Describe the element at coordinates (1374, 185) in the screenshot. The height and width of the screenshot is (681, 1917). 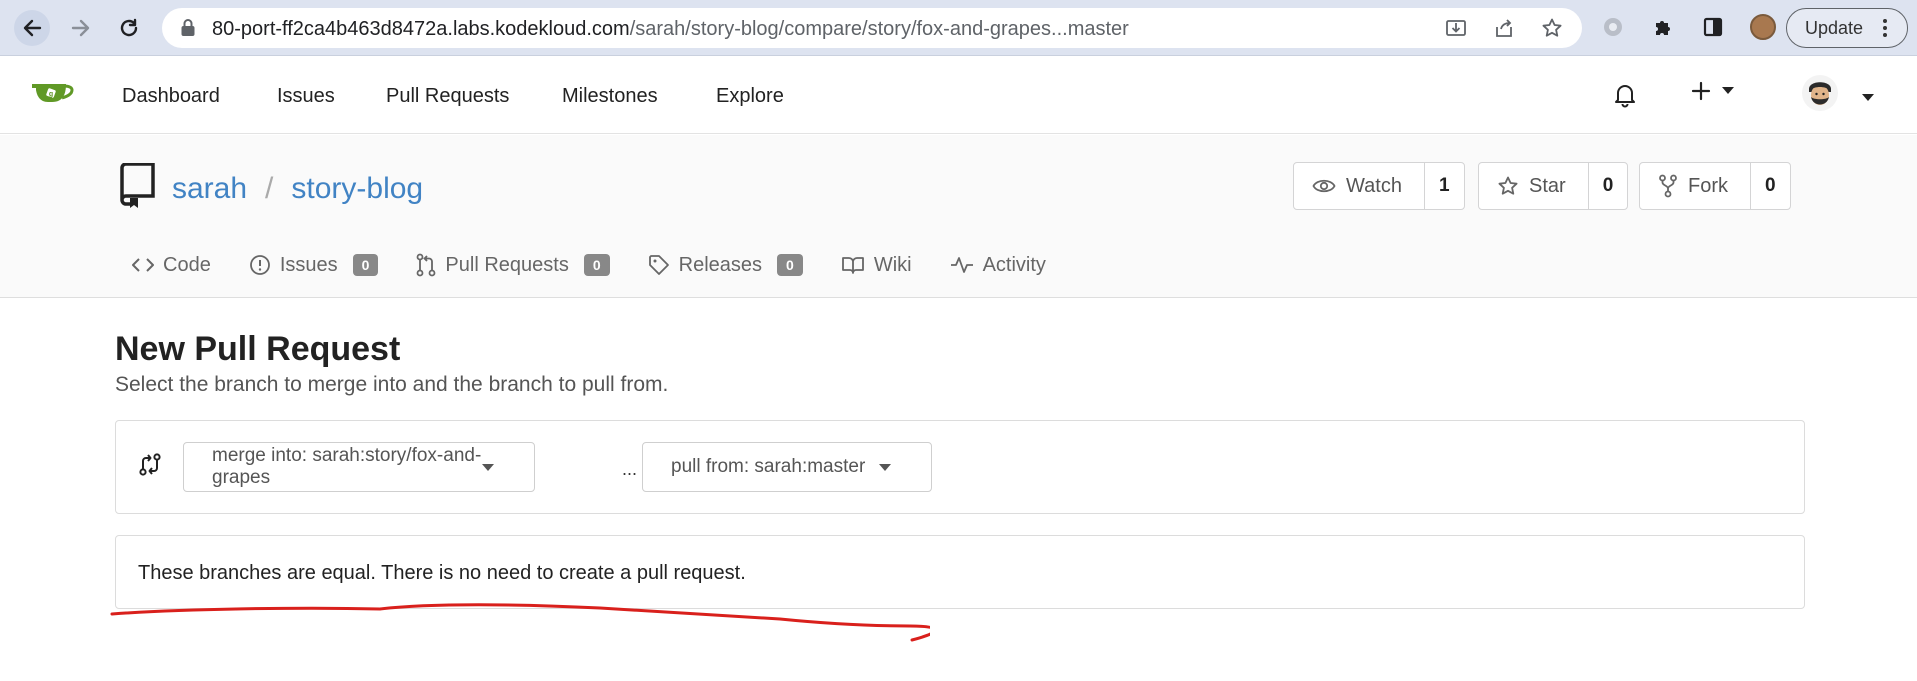
I see `watch-label: Watch` at that location.